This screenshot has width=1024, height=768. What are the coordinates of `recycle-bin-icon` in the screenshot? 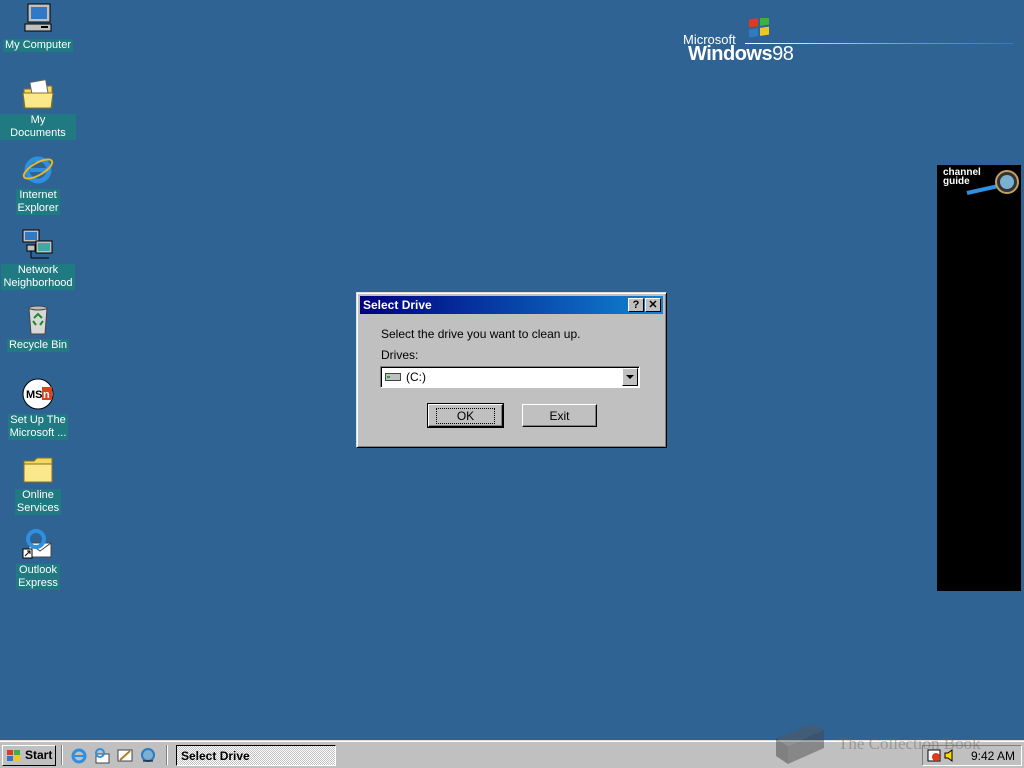 It's located at (38, 320).